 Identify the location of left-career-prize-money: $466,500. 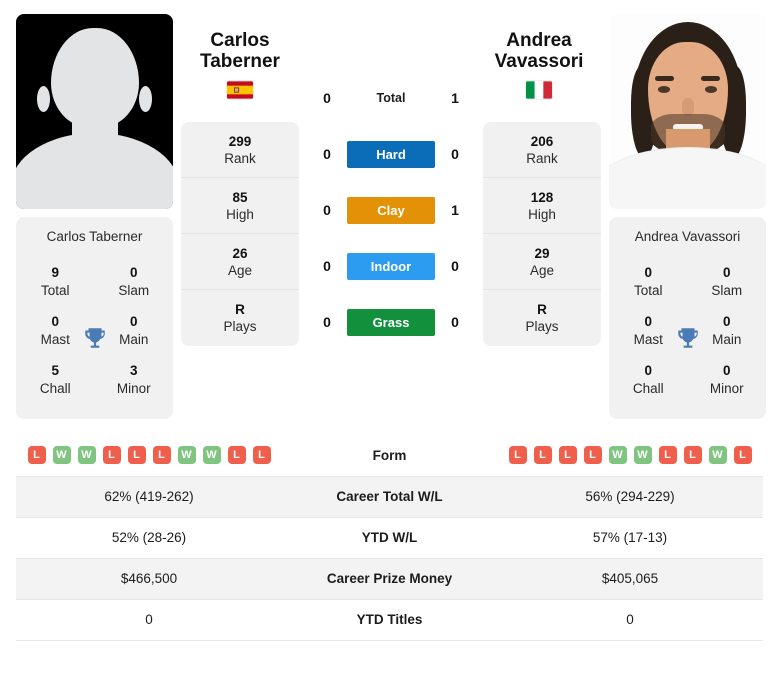
(149, 578).